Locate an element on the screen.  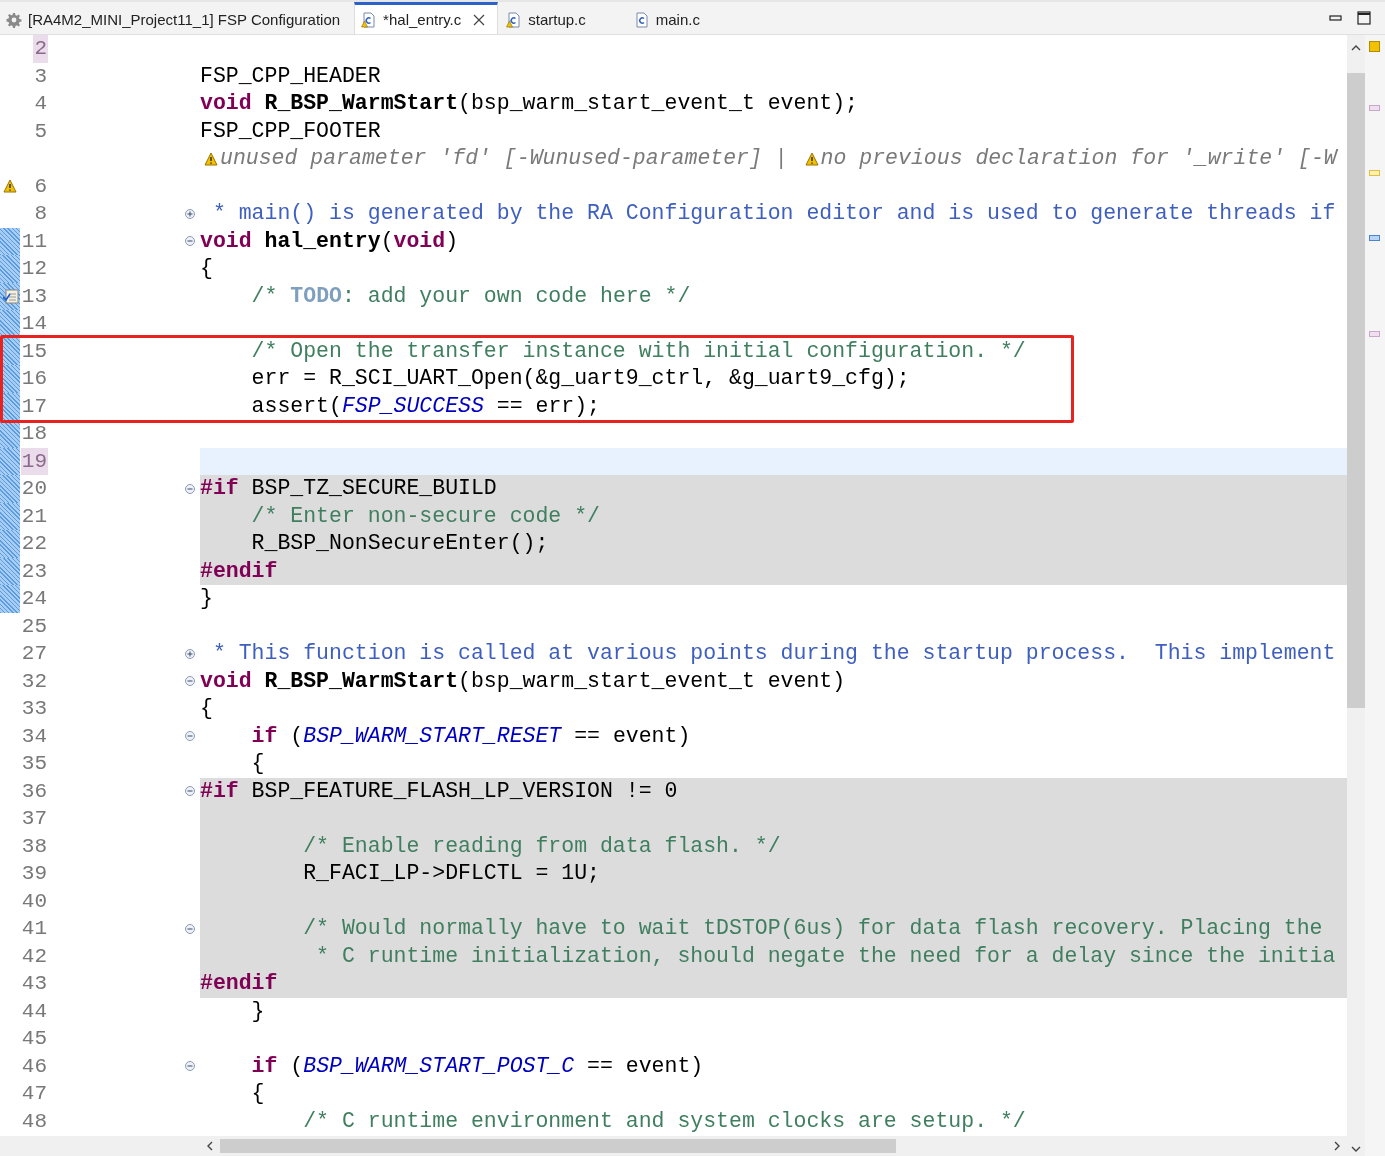
code-line: err = R_SCI_UART_Open(&g_uart9_ctrl, &g_uart9_cfg); is located at coordinates (580, 378).